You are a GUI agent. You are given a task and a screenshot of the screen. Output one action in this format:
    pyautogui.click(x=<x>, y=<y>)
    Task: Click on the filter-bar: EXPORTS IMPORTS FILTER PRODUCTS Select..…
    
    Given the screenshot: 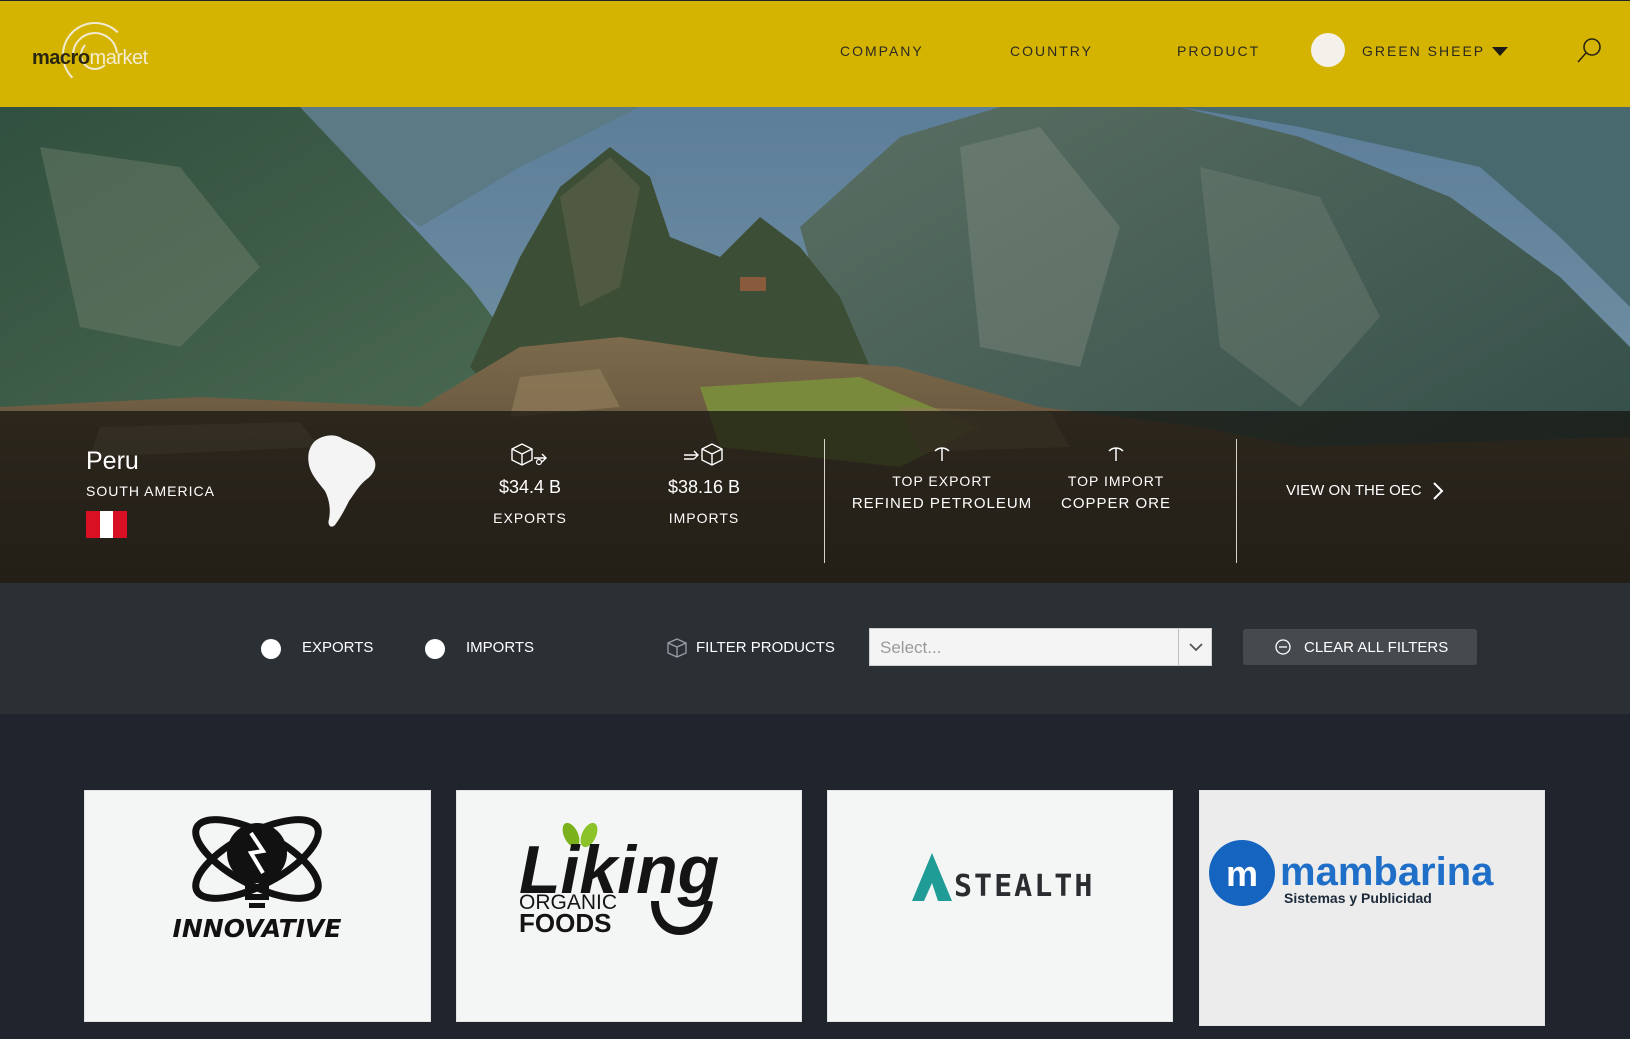 What is the action you would take?
    pyautogui.click(x=815, y=648)
    